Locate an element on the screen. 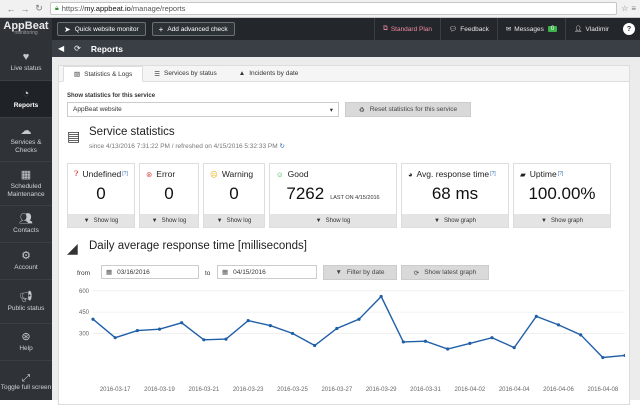 The width and height of the screenshot is (640, 405). external-link-icon: ⧉ is located at coordinates (385, 28).